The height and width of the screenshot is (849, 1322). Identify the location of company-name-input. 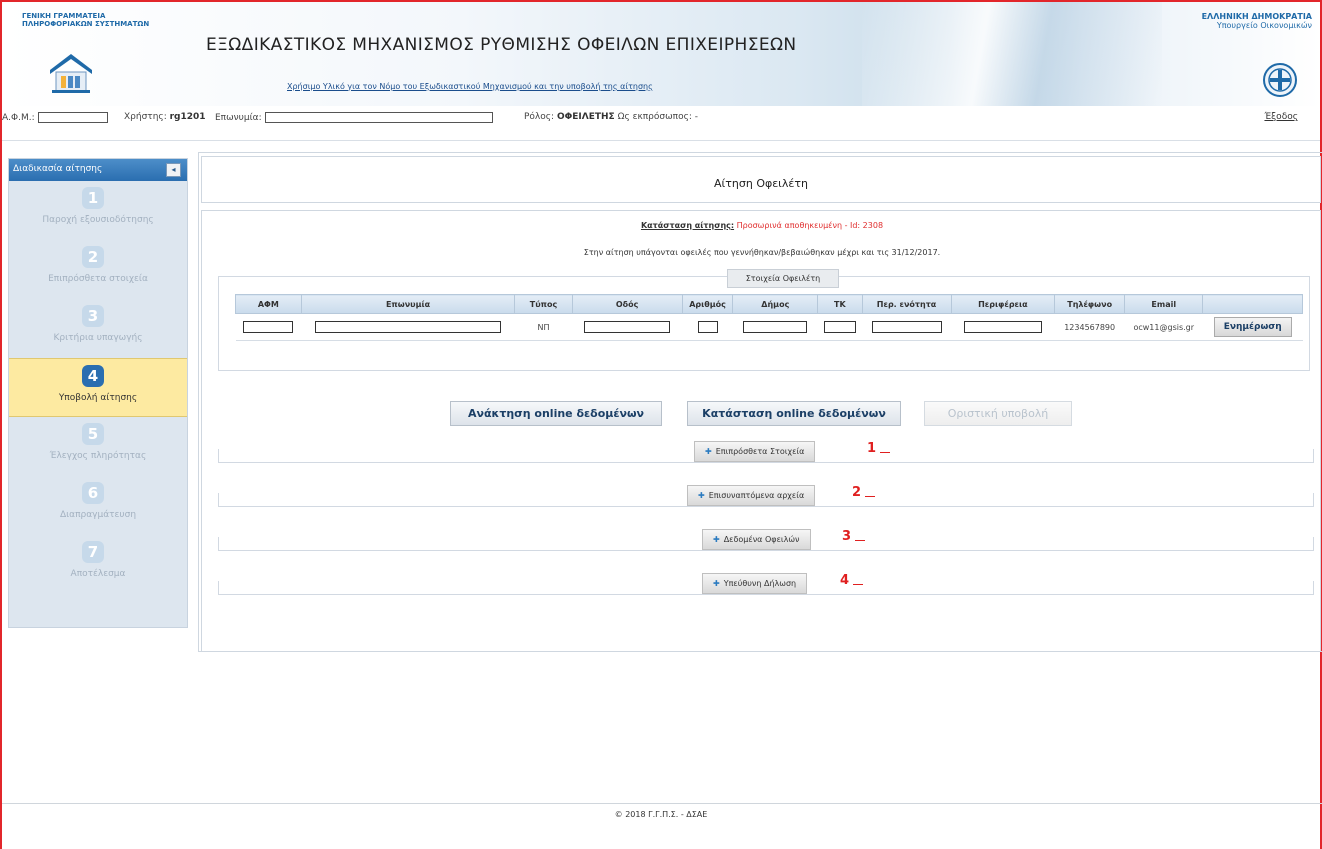
(408, 327).